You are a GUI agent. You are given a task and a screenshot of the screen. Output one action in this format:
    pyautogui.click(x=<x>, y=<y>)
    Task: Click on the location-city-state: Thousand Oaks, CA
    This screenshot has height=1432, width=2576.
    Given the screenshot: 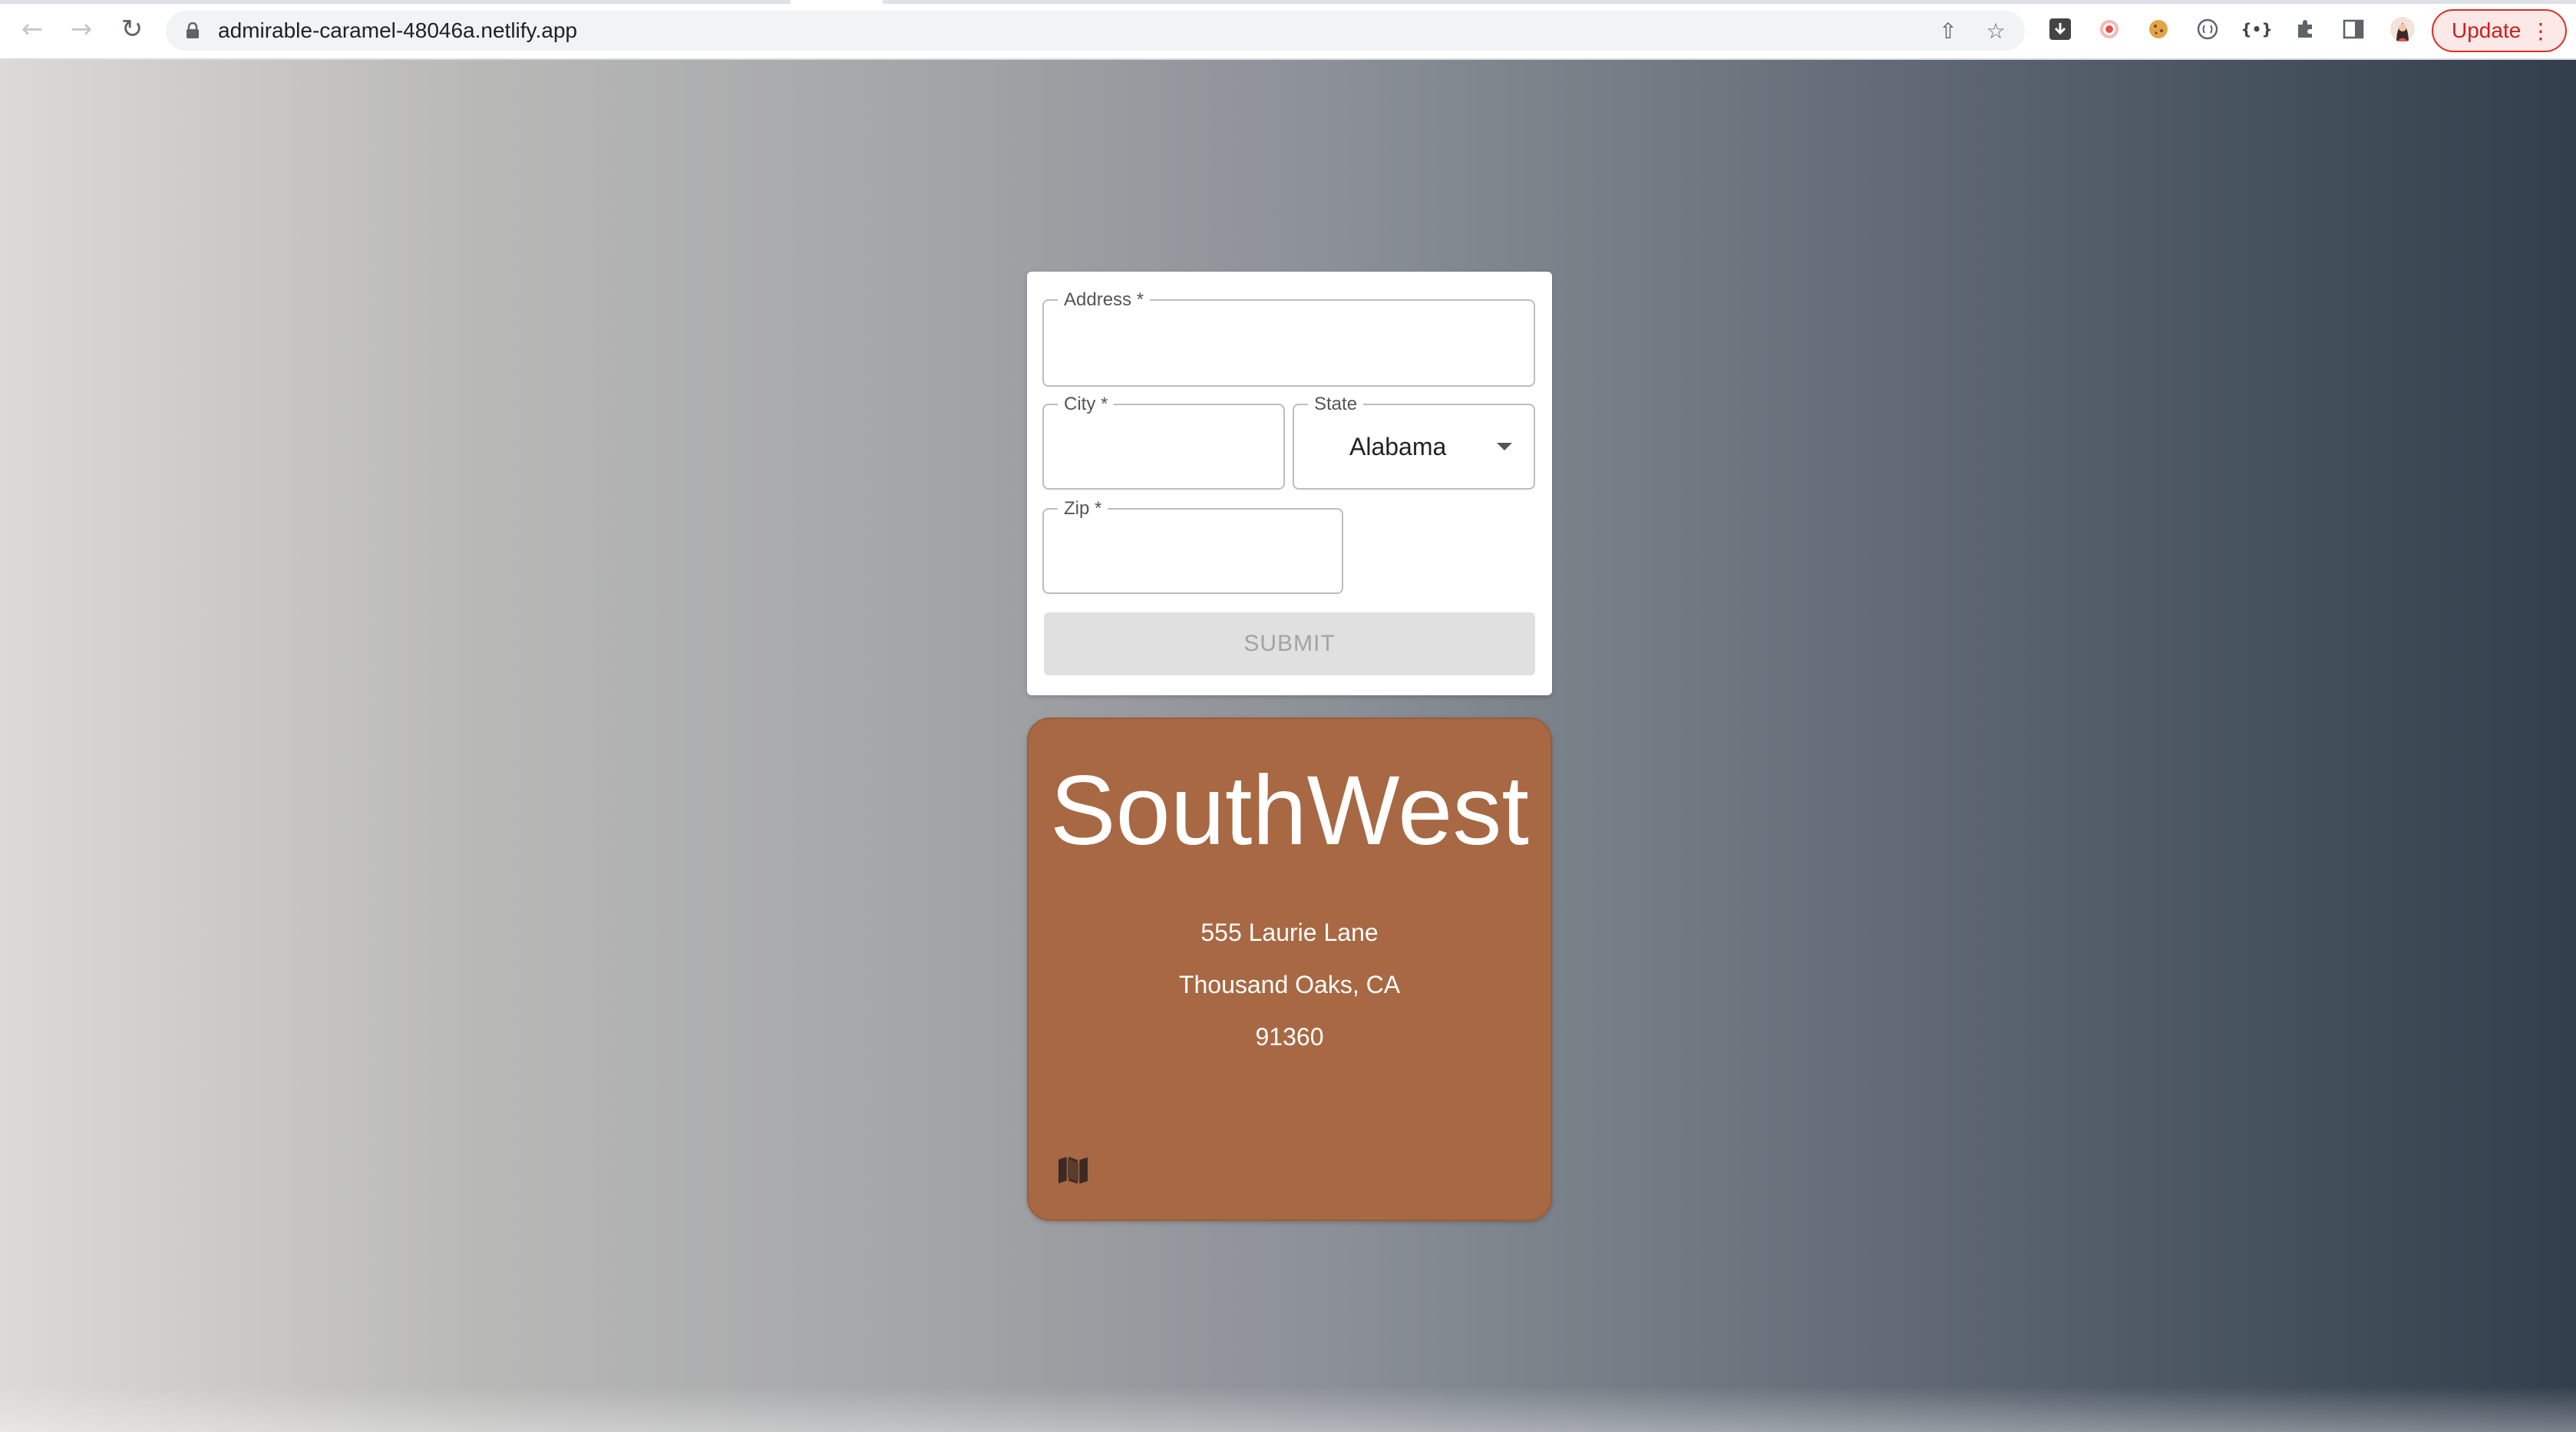 What is the action you would take?
    pyautogui.click(x=1289, y=984)
    